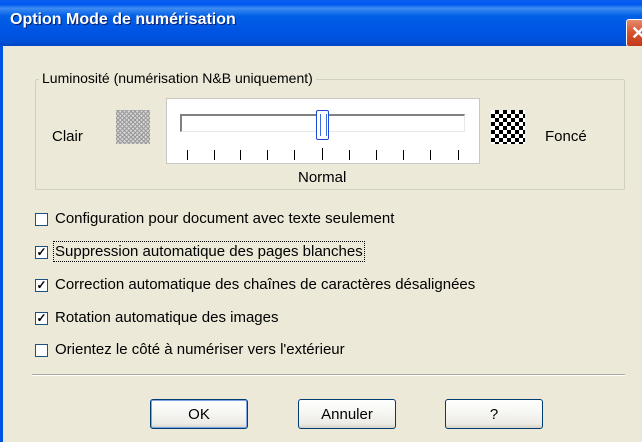  What do you see at coordinates (347, 414) in the screenshot?
I see `cancel-button: Annuler` at bounding box center [347, 414].